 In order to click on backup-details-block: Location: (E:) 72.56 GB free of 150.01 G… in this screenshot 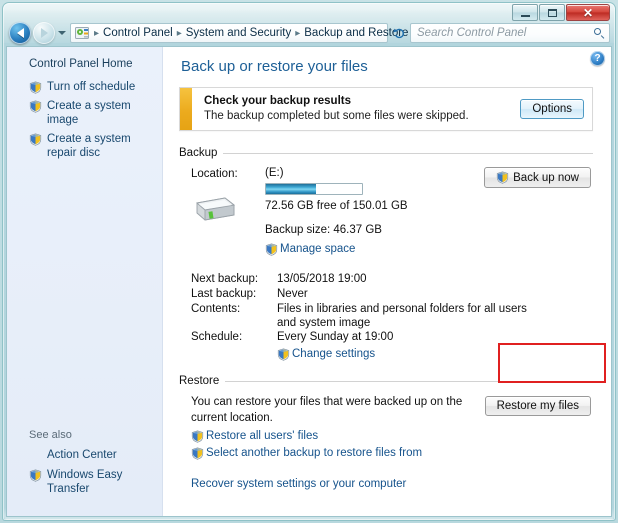, I will do `click(387, 211)`.